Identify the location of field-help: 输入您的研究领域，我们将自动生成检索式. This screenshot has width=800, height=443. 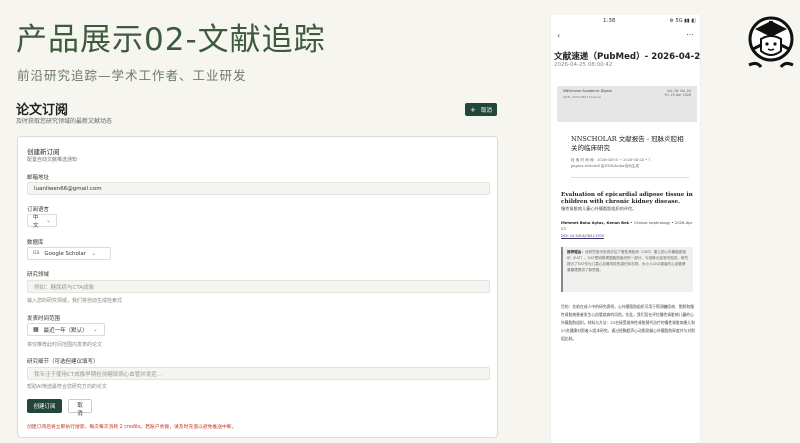
(75, 301).